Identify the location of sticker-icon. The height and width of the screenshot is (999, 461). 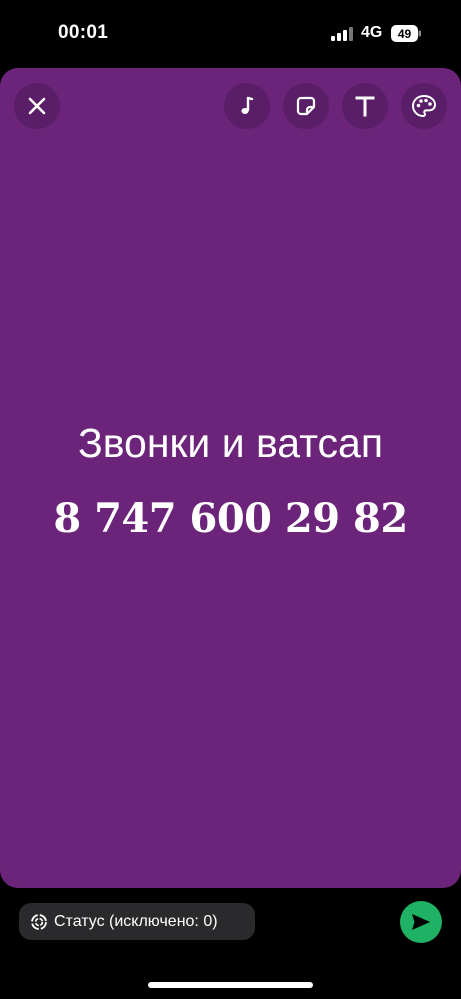
(306, 106).